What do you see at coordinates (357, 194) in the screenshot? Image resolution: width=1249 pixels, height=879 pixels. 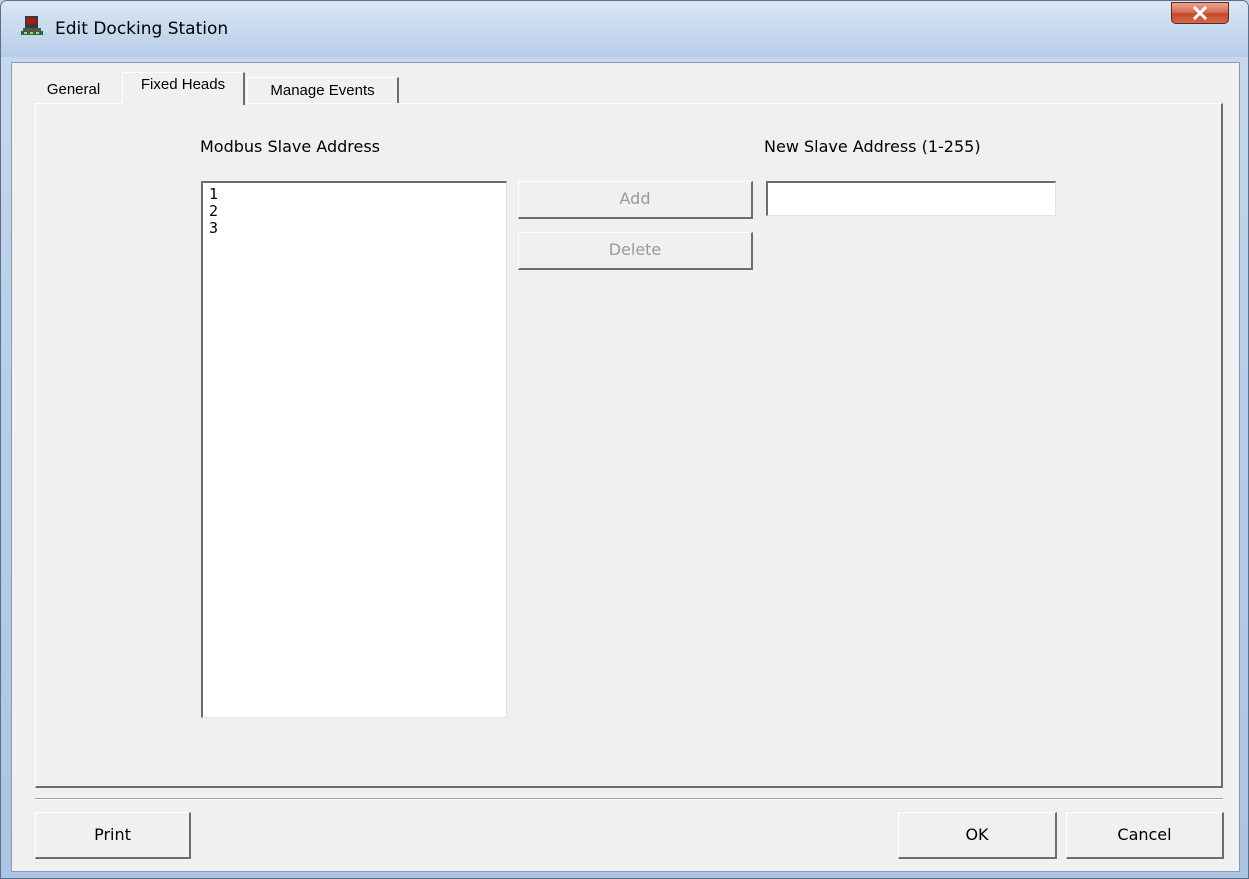 I see `list-item: 1` at bounding box center [357, 194].